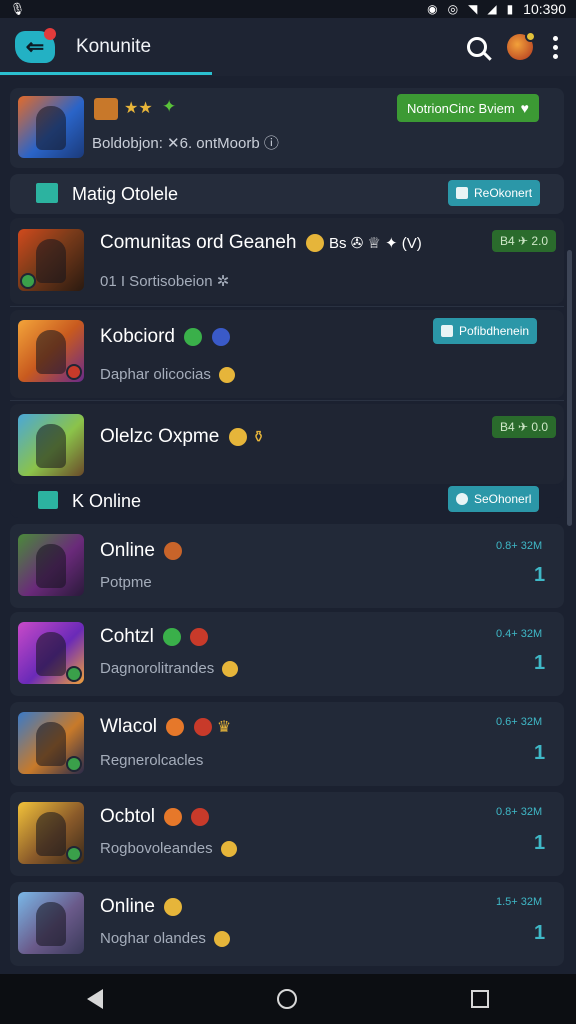  I want to click on signal-icon: ◢, so click(492, 9).